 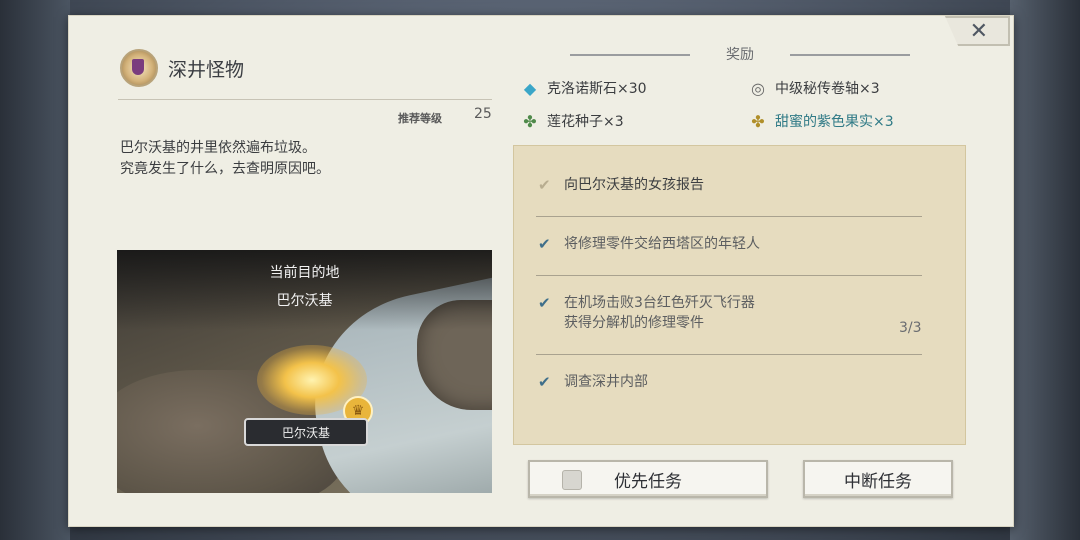 I want to click on title-divider, so click(x=305, y=99).